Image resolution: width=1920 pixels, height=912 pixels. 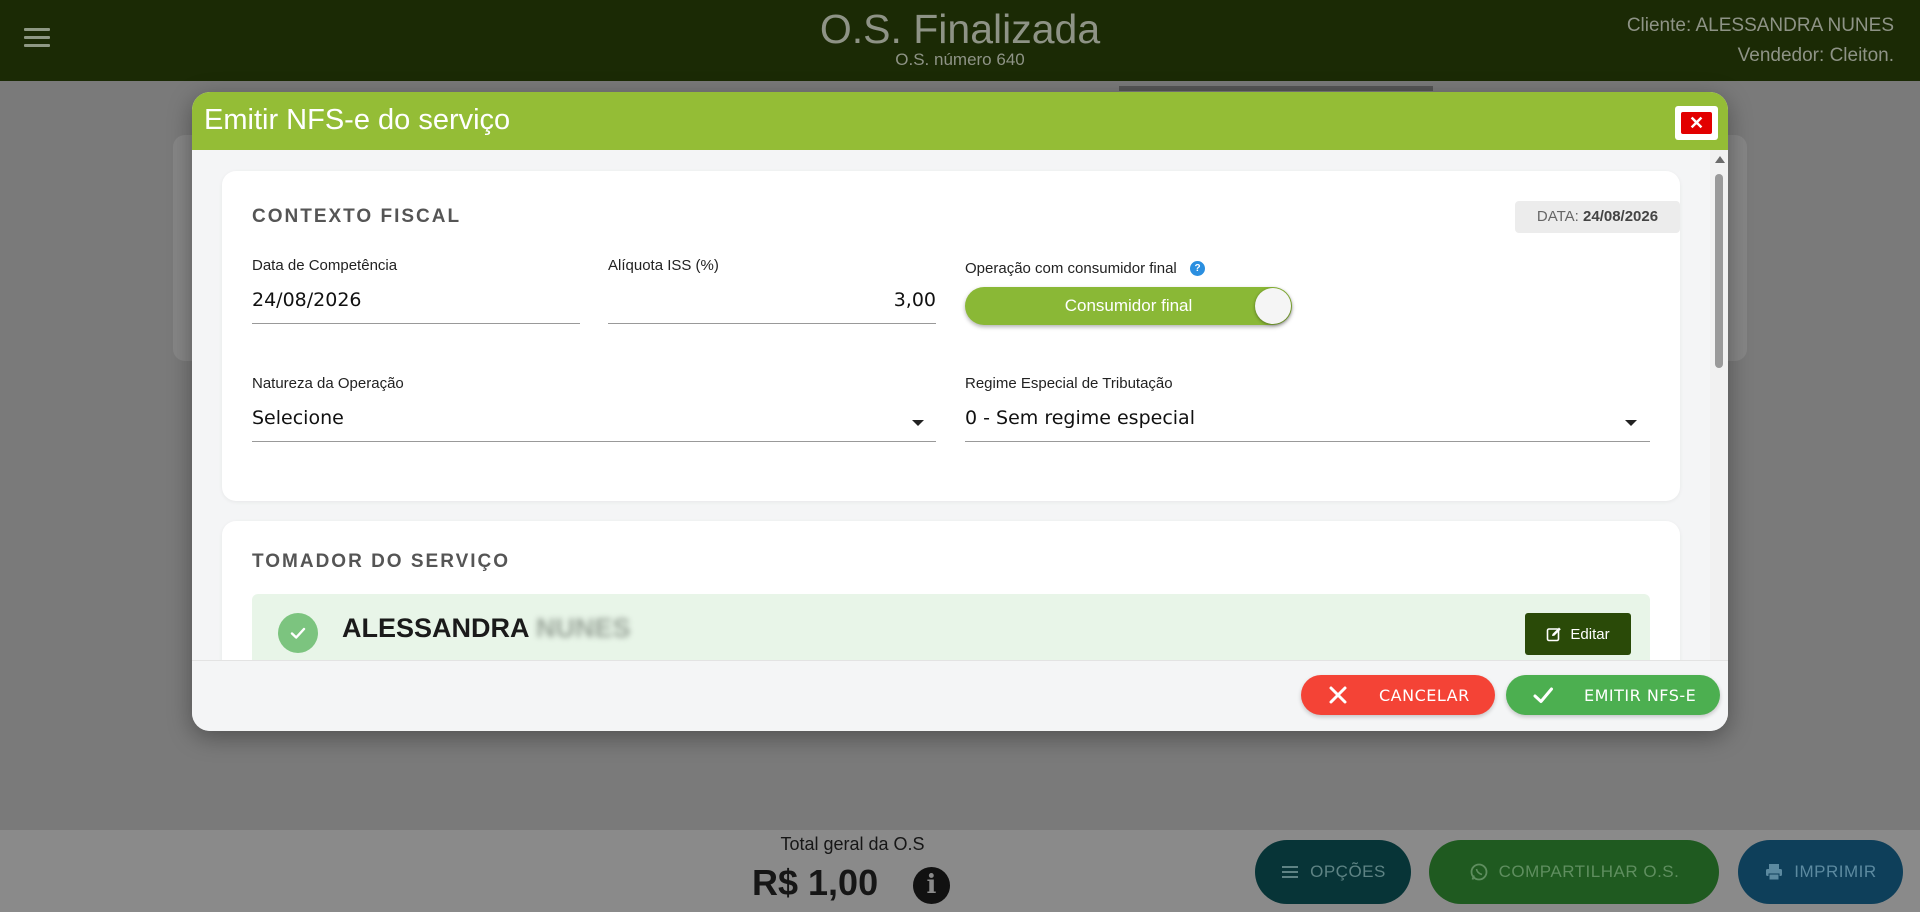 What do you see at coordinates (960, 59) in the screenshot?
I see `page-subtitle: O.S. número 640` at bounding box center [960, 59].